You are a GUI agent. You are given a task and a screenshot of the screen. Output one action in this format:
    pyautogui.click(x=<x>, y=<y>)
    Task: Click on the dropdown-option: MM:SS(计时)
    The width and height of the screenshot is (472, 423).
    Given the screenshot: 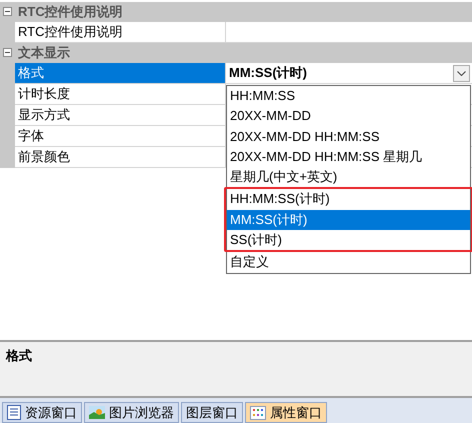 What is the action you would take?
    pyautogui.click(x=348, y=220)
    